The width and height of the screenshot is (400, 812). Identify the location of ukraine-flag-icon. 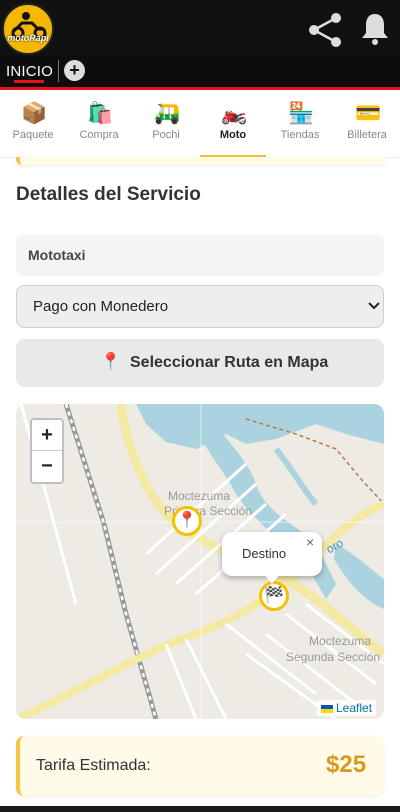
(327, 708).